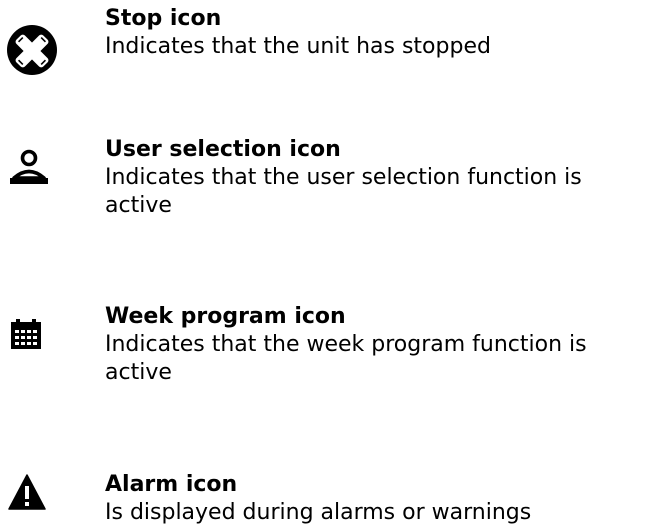  Describe the element at coordinates (26, 334) in the screenshot. I see `week-program-icon` at that location.